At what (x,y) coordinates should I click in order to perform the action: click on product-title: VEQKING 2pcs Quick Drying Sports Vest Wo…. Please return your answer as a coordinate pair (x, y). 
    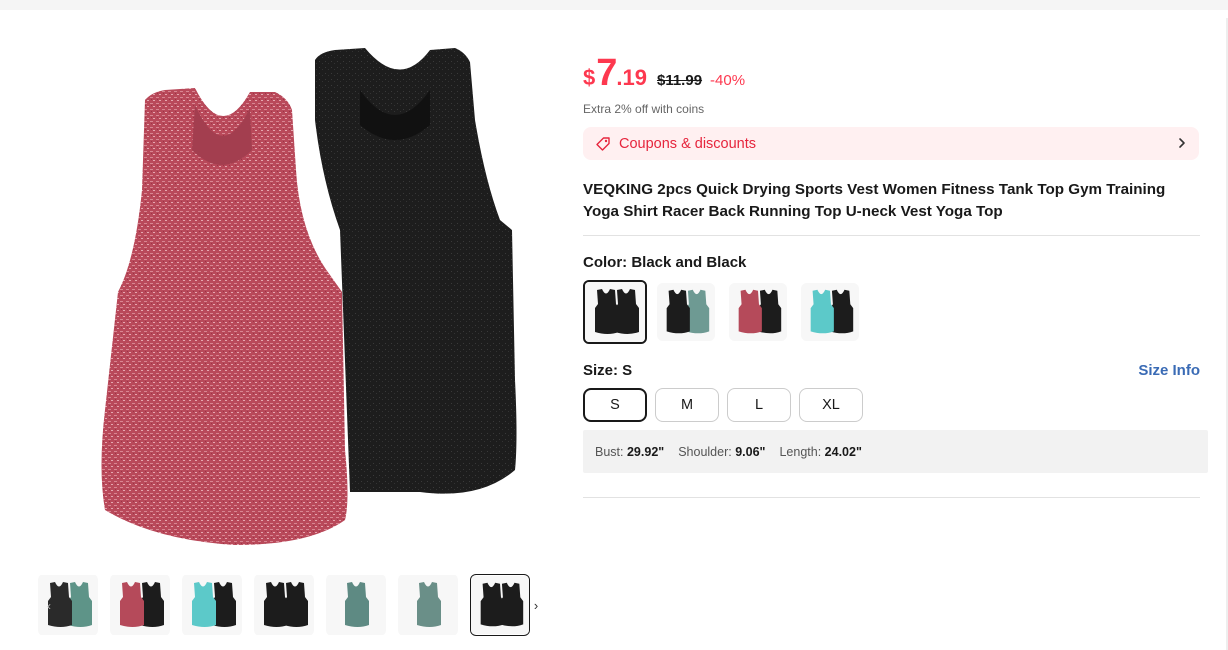
    Looking at the image, I should click on (874, 200).